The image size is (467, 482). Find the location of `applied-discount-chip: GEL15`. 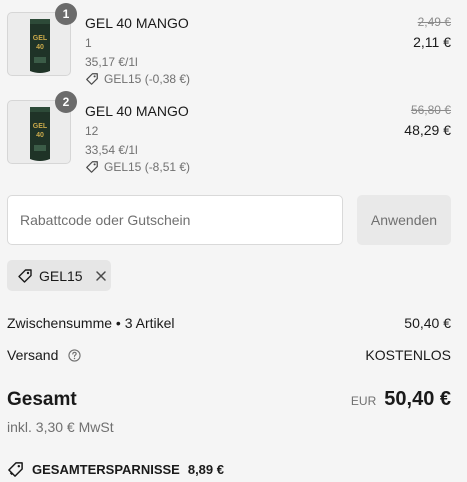

applied-discount-chip: GEL15 is located at coordinates (59, 275).